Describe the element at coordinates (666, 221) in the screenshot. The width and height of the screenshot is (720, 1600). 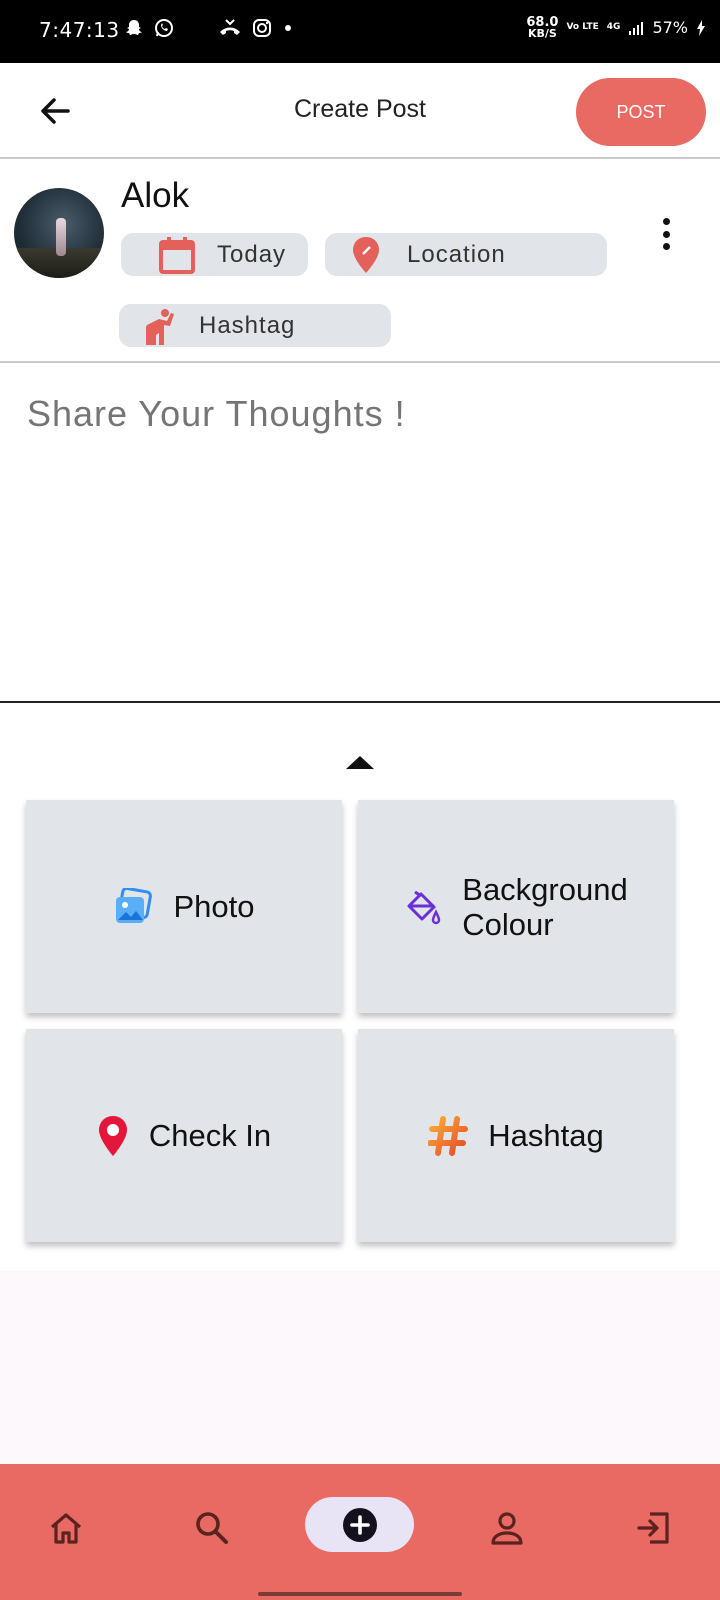
I see `more-vert-icon` at that location.